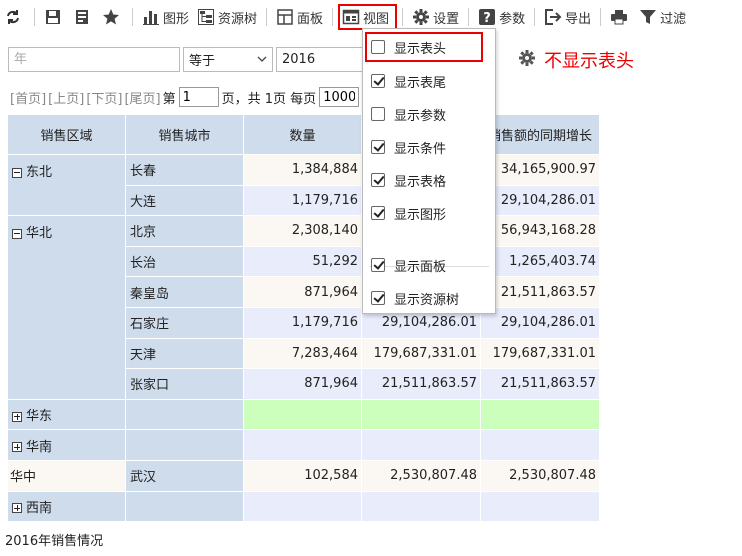 Image resolution: width=742 pixels, height=556 pixels. What do you see at coordinates (421, 475) in the screenshot?
I see `amount-cell: 2,530,807.48` at bounding box center [421, 475].